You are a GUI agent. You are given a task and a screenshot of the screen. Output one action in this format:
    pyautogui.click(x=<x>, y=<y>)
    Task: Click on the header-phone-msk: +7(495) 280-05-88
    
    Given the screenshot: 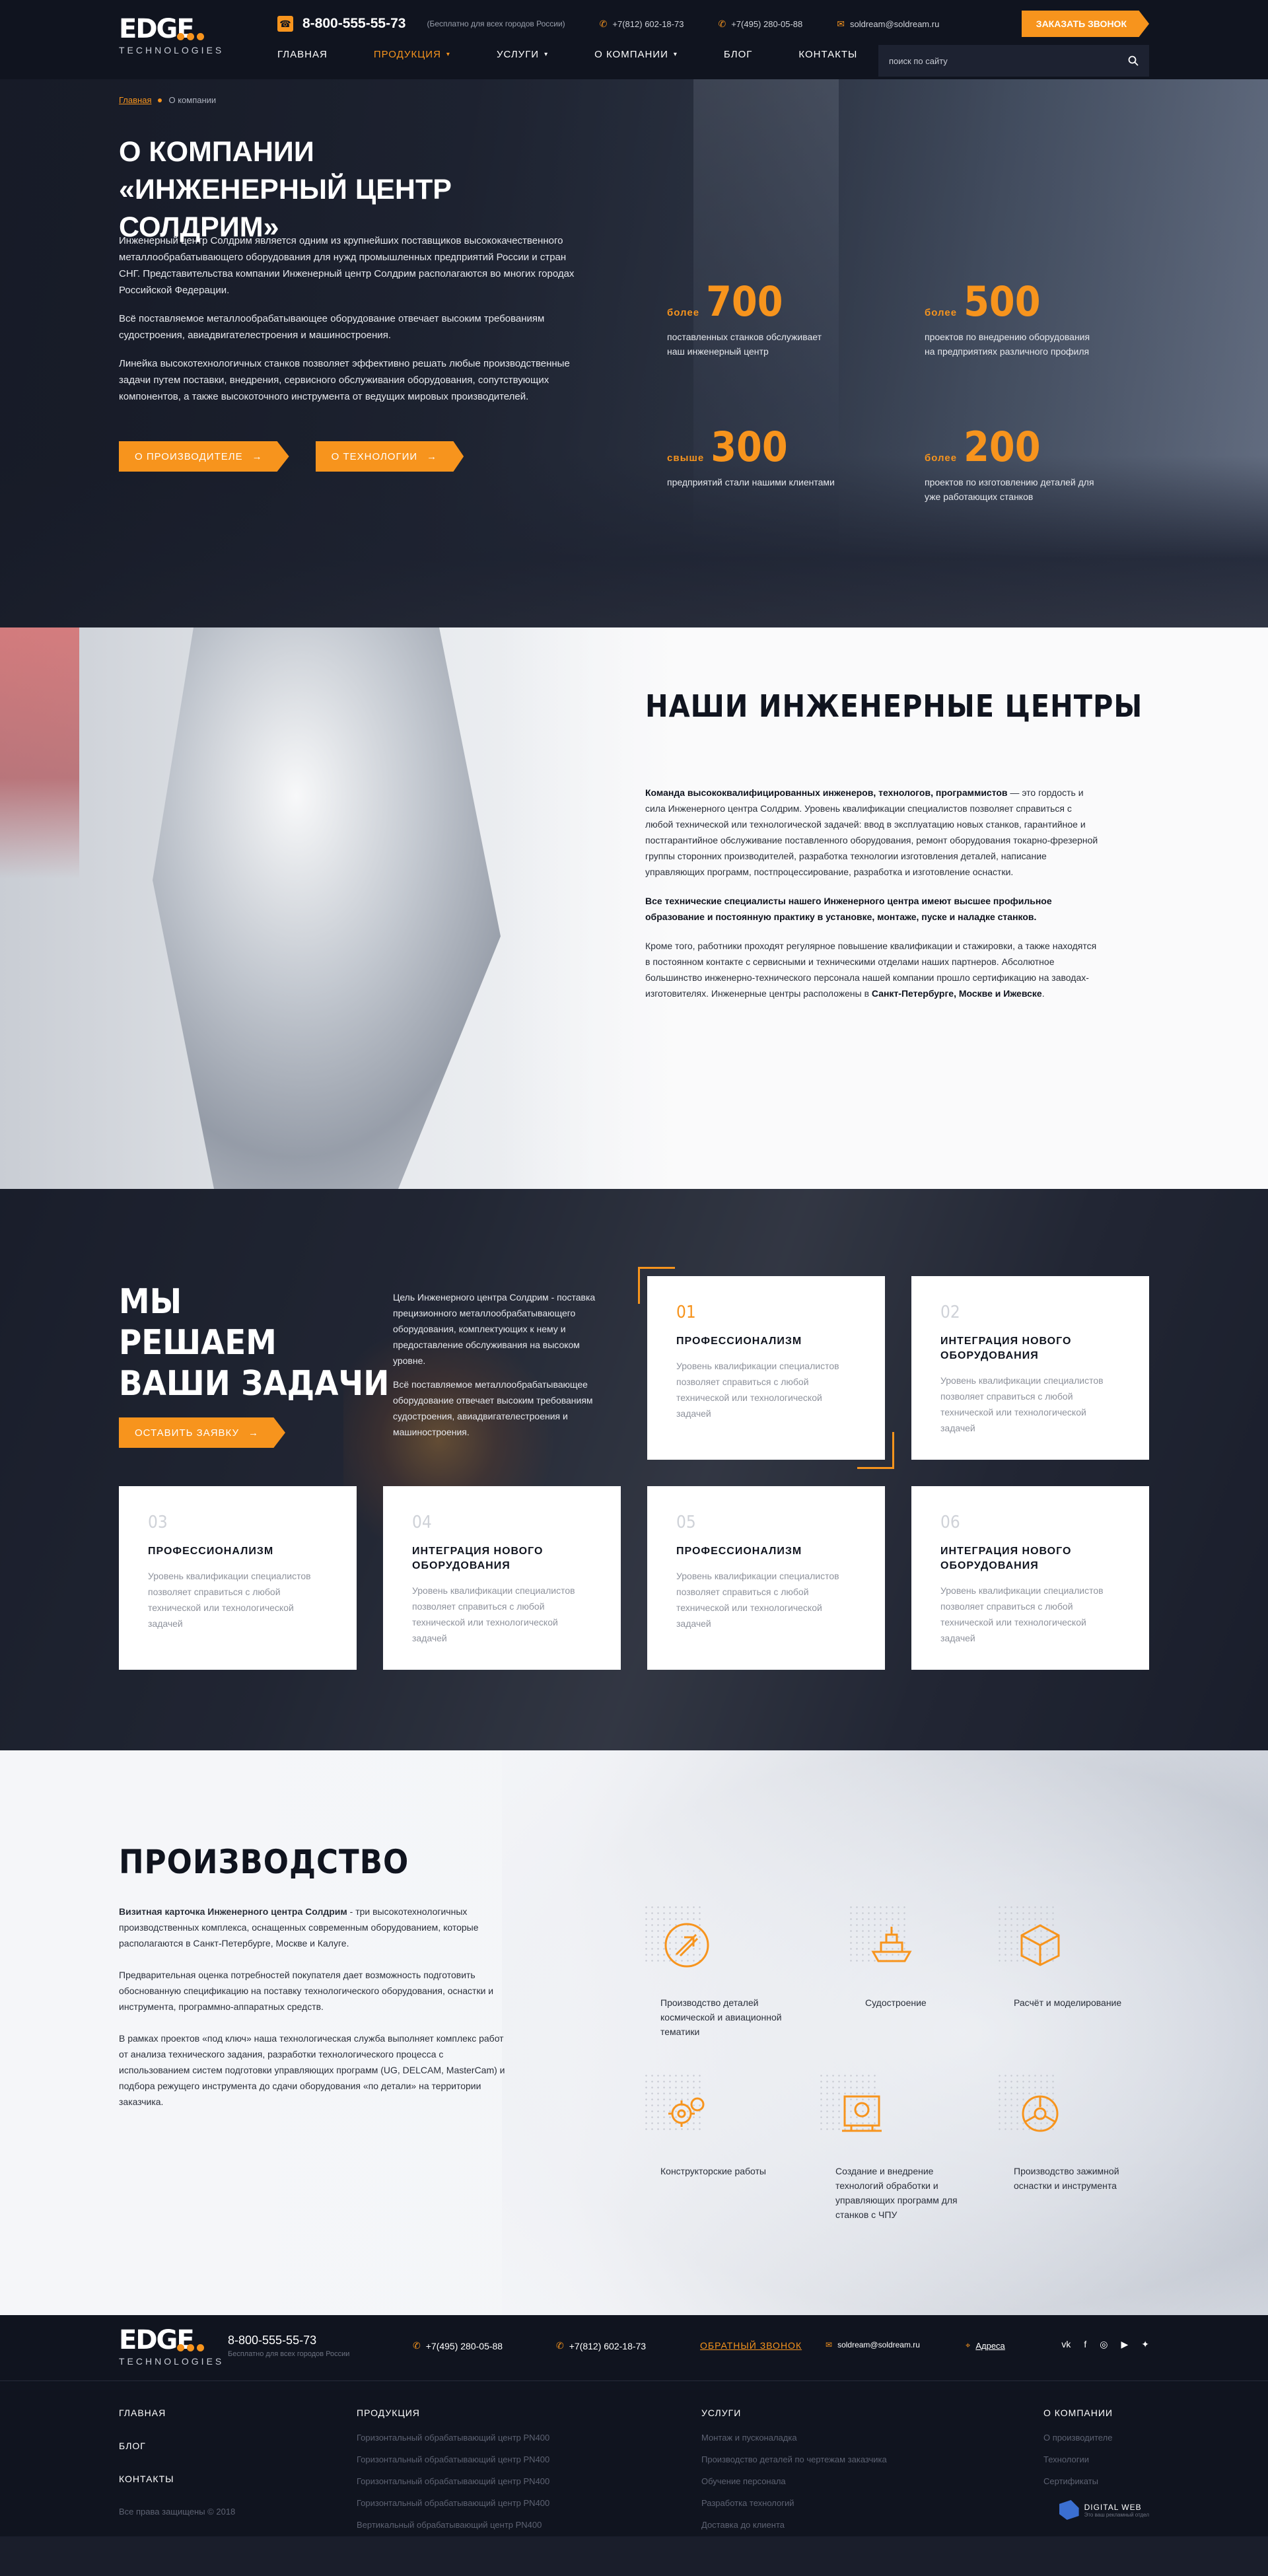 What is the action you would take?
    pyautogui.click(x=766, y=24)
    